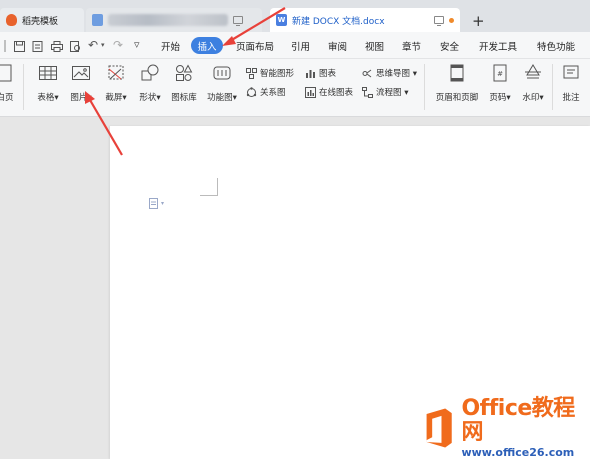 This screenshot has width=590, height=459. What do you see at coordinates (392, 93) in the screenshot?
I see `flowchart-label: 流程图 ▾` at bounding box center [392, 93].